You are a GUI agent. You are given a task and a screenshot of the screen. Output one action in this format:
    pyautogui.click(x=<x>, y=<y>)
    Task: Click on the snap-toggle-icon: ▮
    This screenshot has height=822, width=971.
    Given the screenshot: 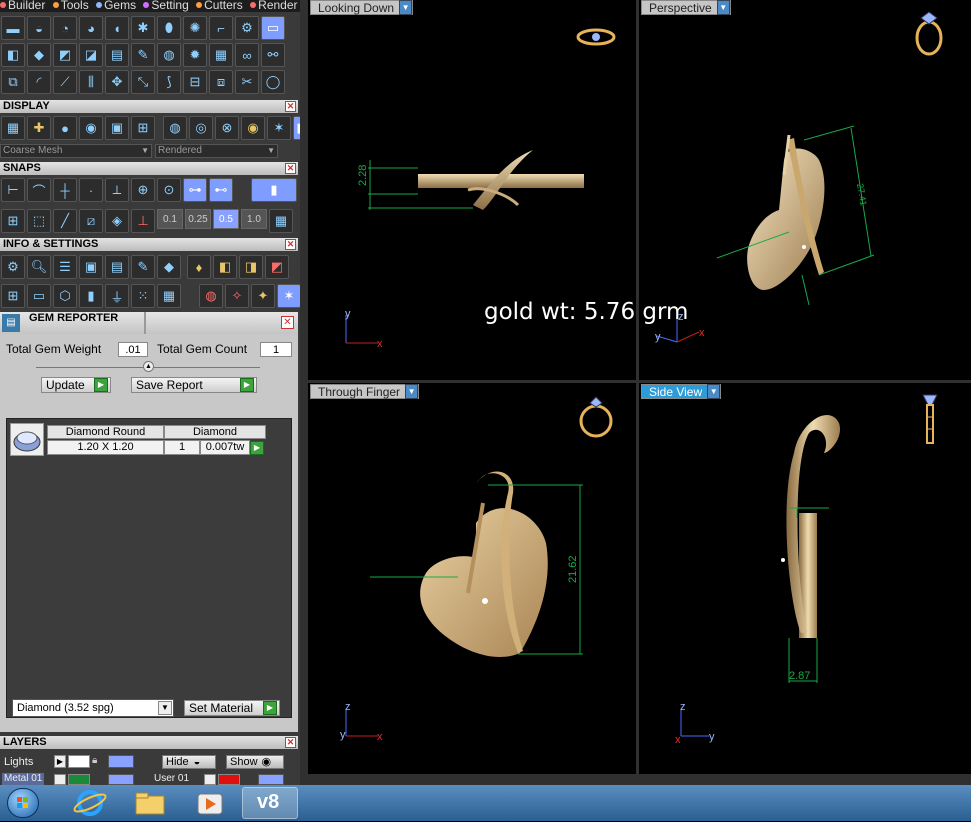 What is the action you would take?
    pyautogui.click(x=274, y=190)
    